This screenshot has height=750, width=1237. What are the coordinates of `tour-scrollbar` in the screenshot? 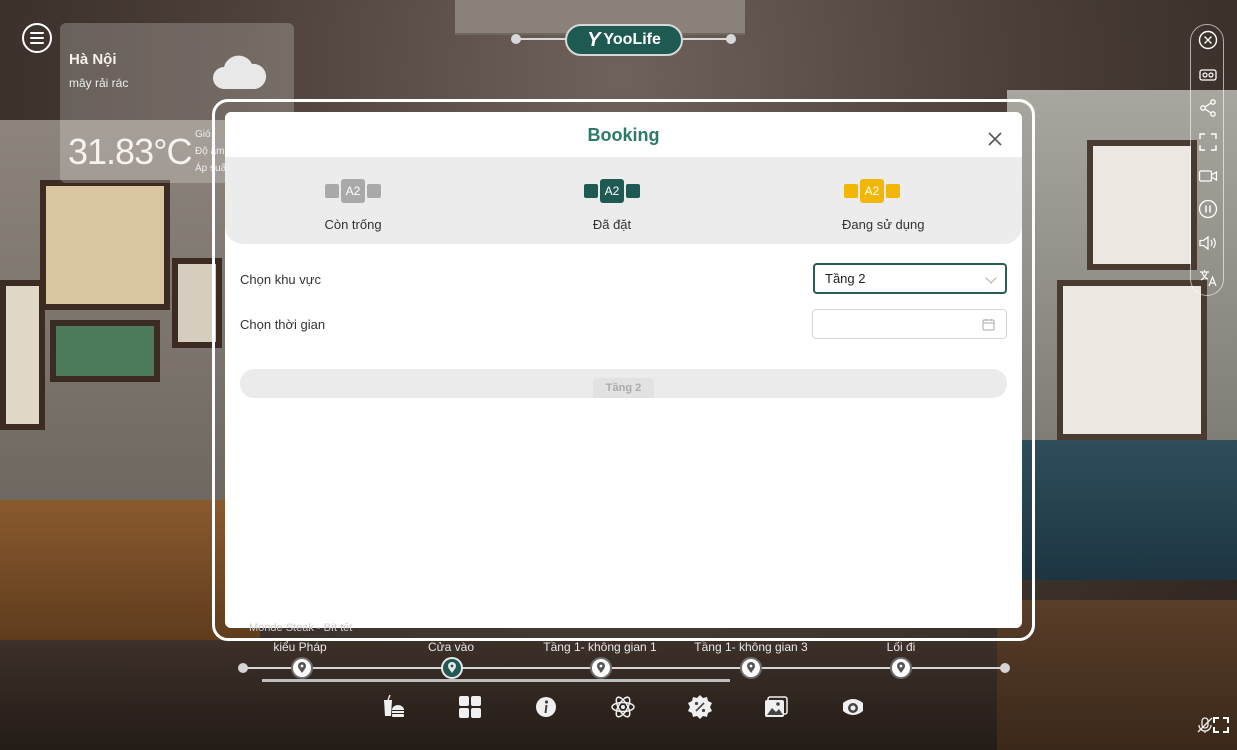 It's located at (496, 680).